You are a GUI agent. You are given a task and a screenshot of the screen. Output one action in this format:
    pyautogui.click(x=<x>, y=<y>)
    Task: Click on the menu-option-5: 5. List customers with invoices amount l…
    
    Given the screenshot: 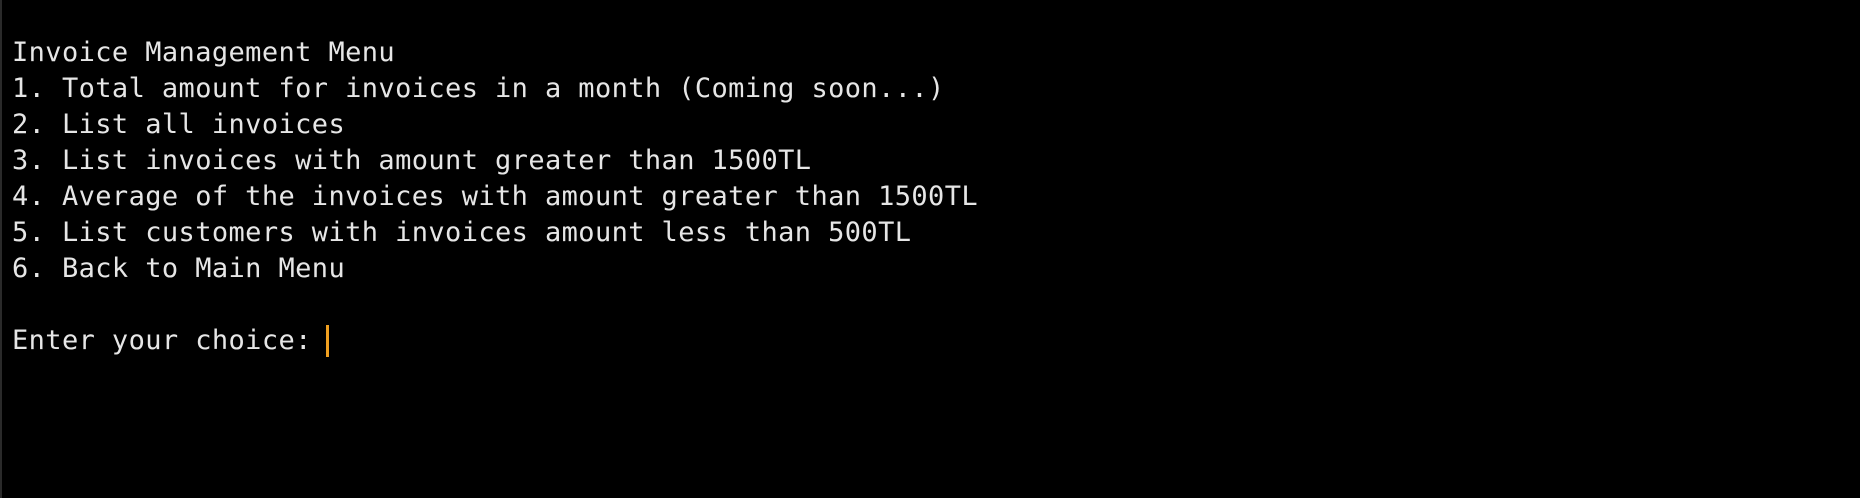 What is the action you would take?
    pyautogui.click(x=462, y=232)
    